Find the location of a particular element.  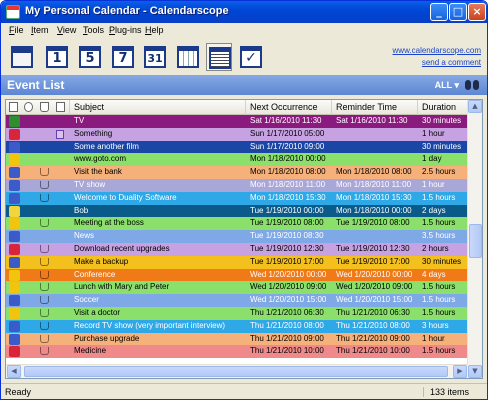

year-view-icon is located at coordinates (188, 57).